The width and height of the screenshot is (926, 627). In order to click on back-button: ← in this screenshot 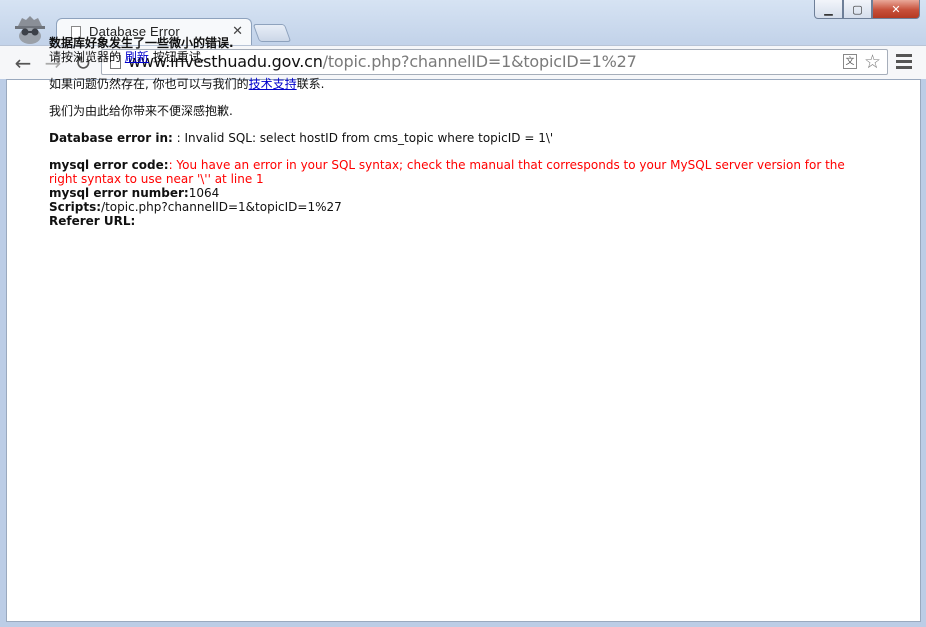, I will do `click(23, 63)`.